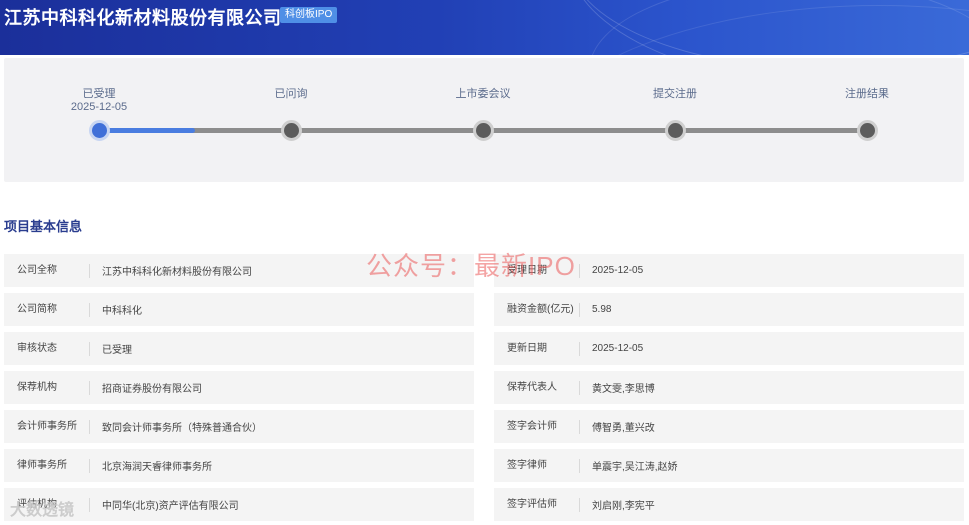  What do you see at coordinates (537, 309) in the screenshot?
I see `info-label: 融资金额(亿元)` at bounding box center [537, 309].